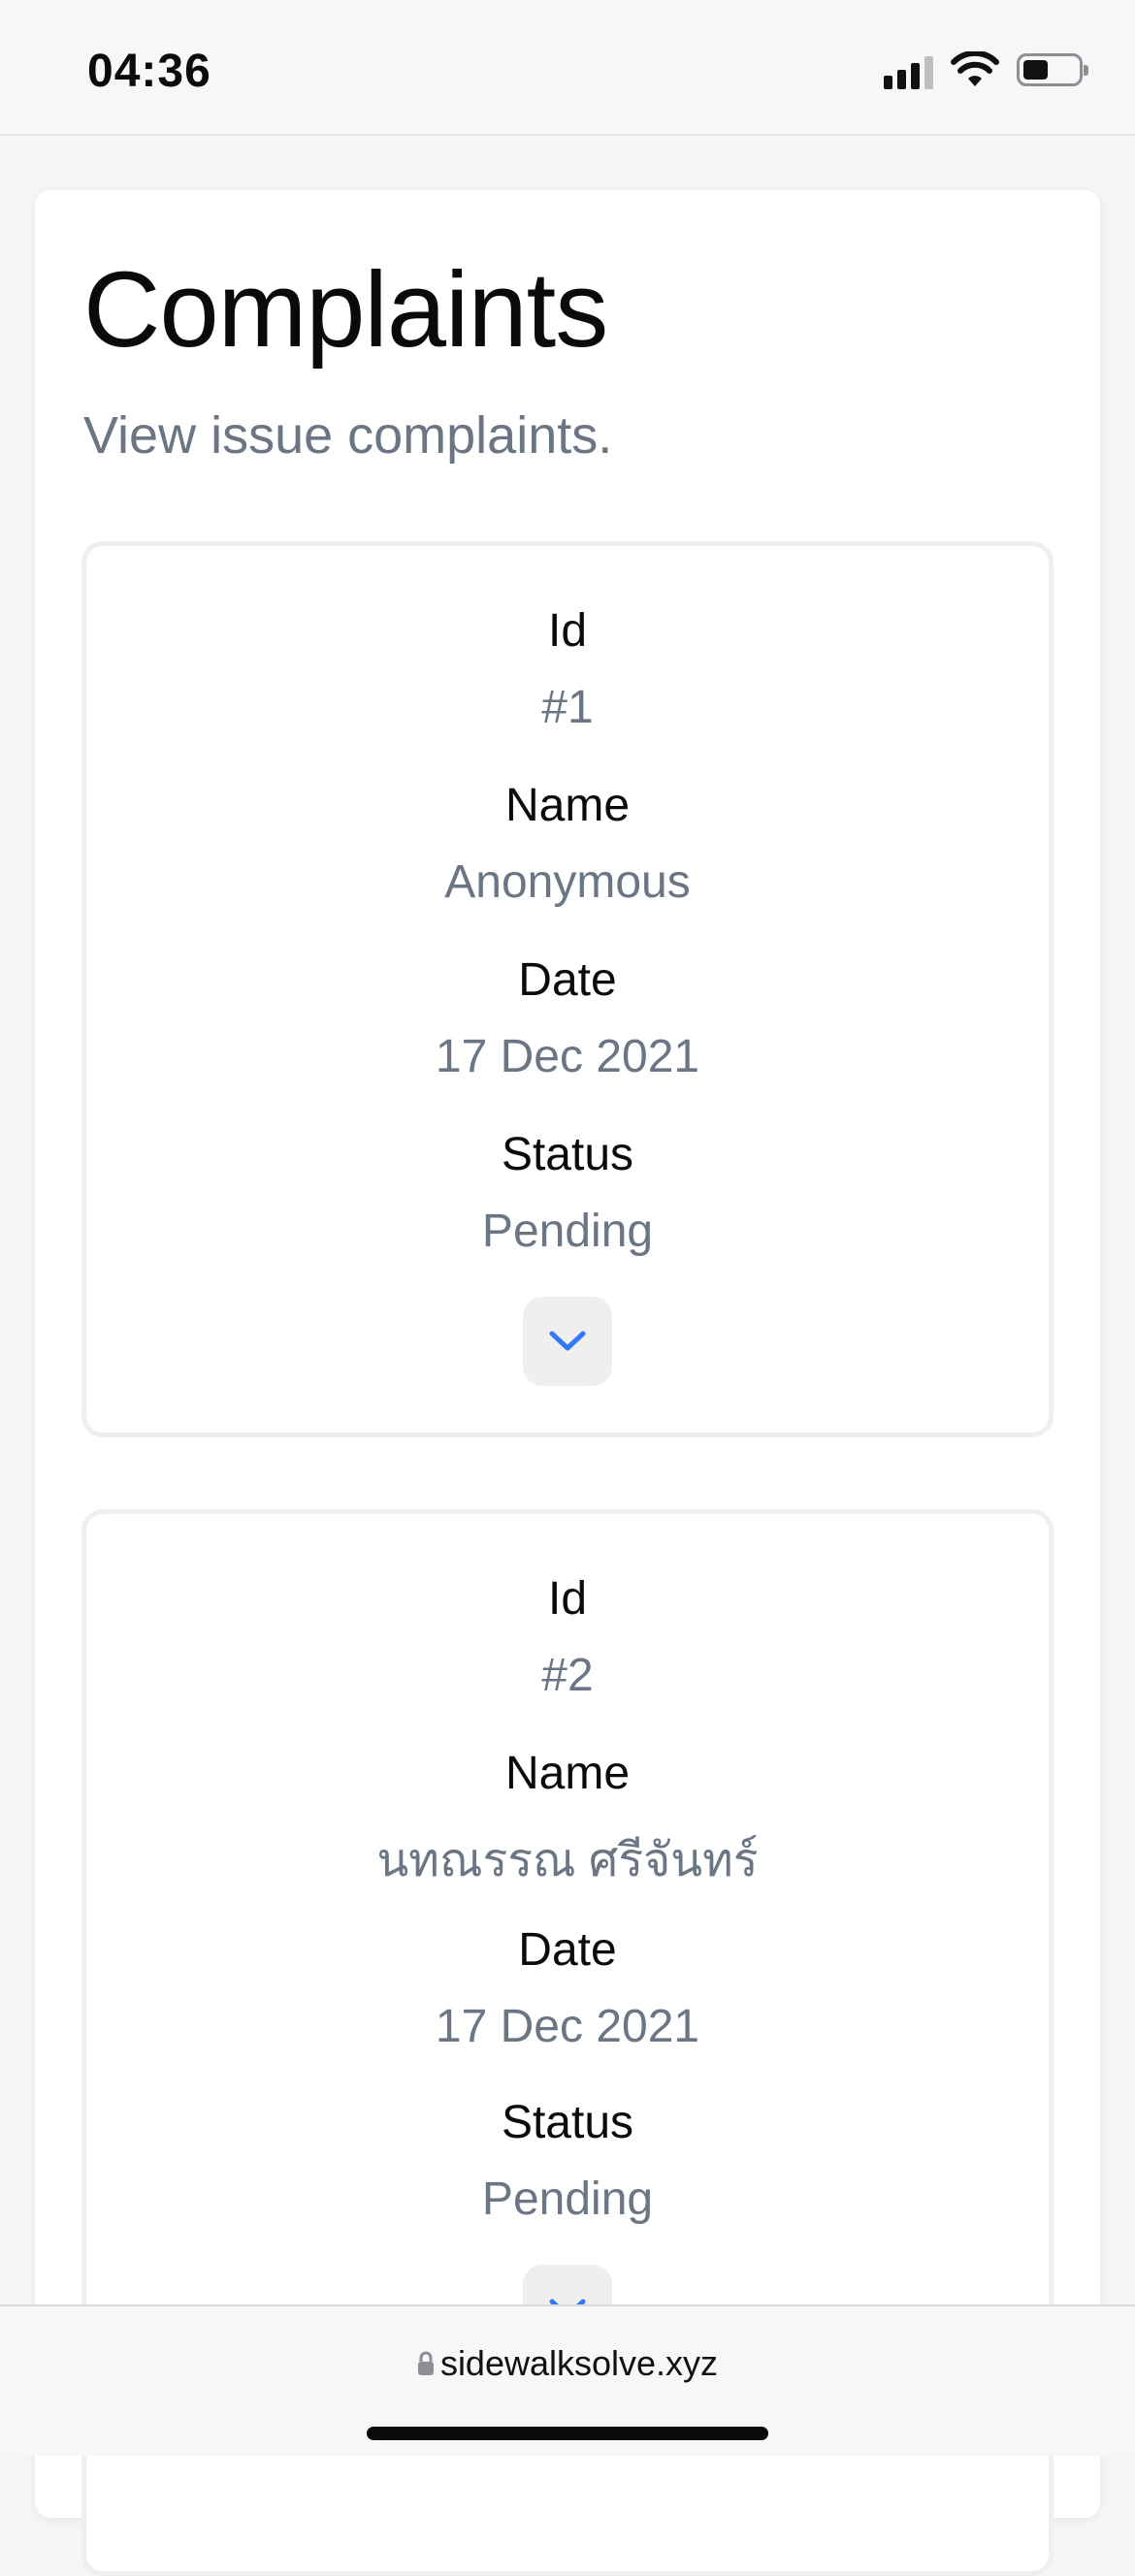  I want to click on status-time: 04:36, so click(149, 71).